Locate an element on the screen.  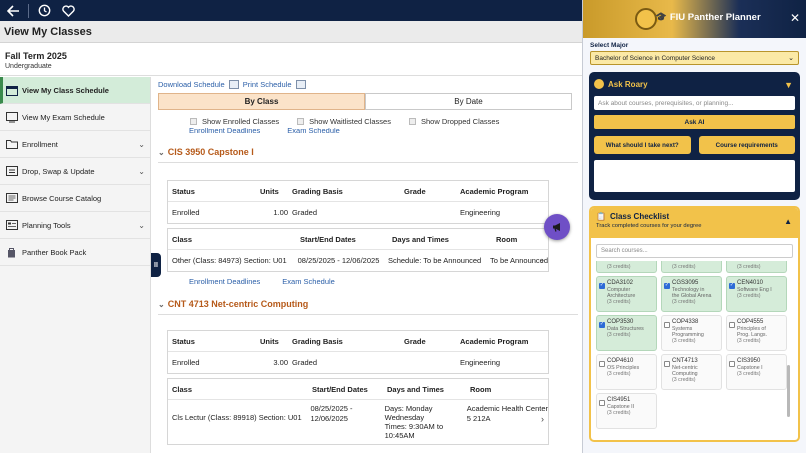
course-heading: ⌄ CNT 4713 Net-centric Computing is located at coordinates (368, 304).